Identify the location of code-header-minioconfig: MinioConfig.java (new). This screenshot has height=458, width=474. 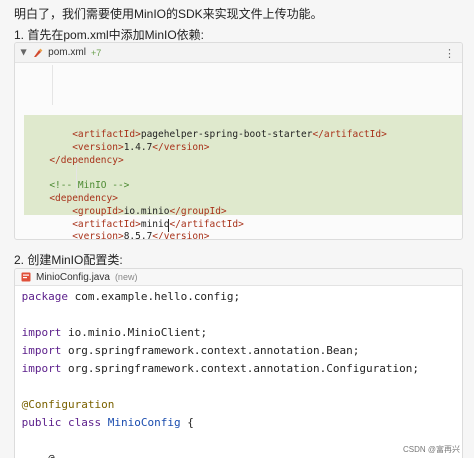
(238, 277).